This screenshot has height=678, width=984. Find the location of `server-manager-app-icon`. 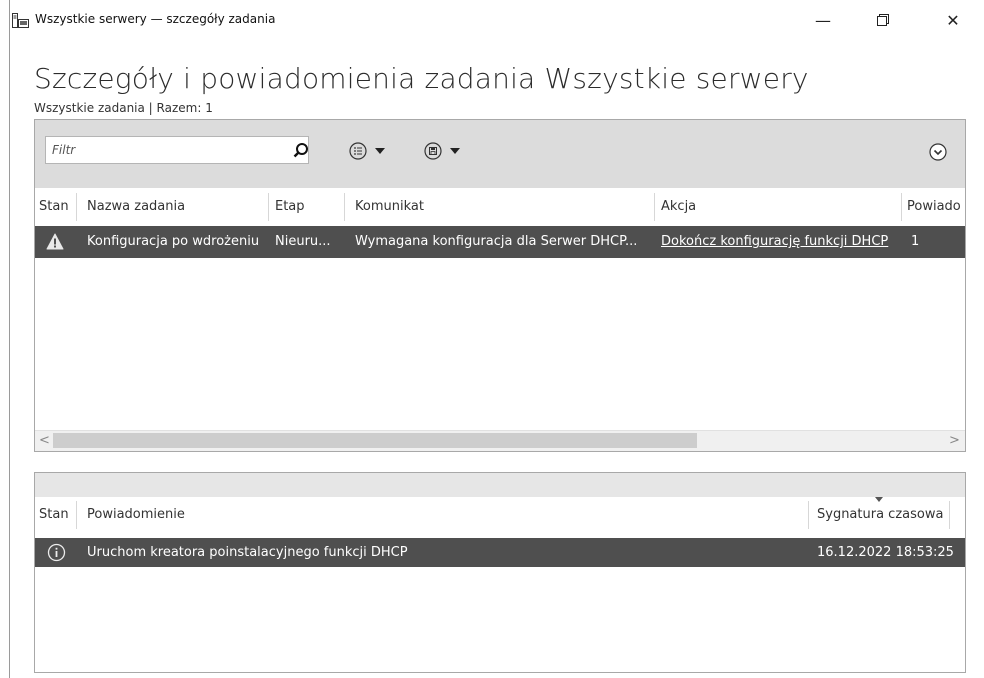

server-manager-app-icon is located at coordinates (20, 20).